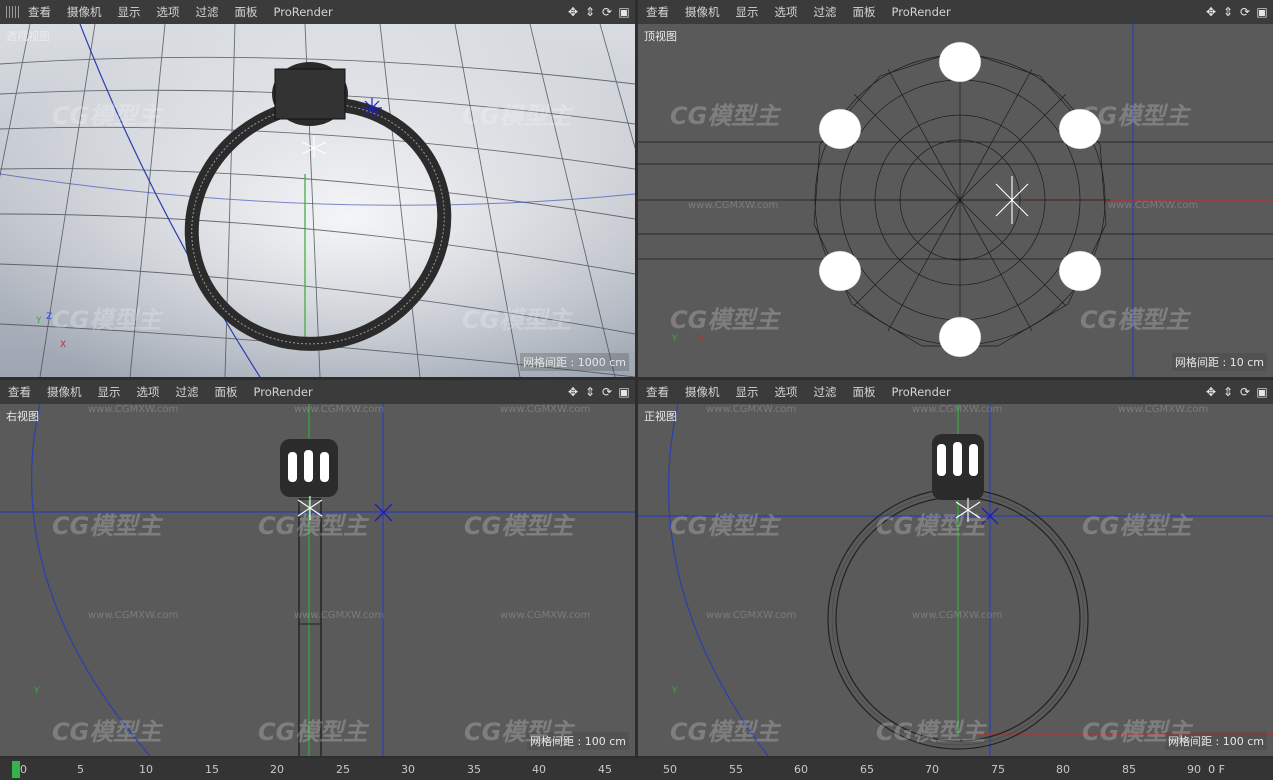  What do you see at coordinates (13, 12) in the screenshot?
I see `viewport-grip-icon` at bounding box center [13, 12].